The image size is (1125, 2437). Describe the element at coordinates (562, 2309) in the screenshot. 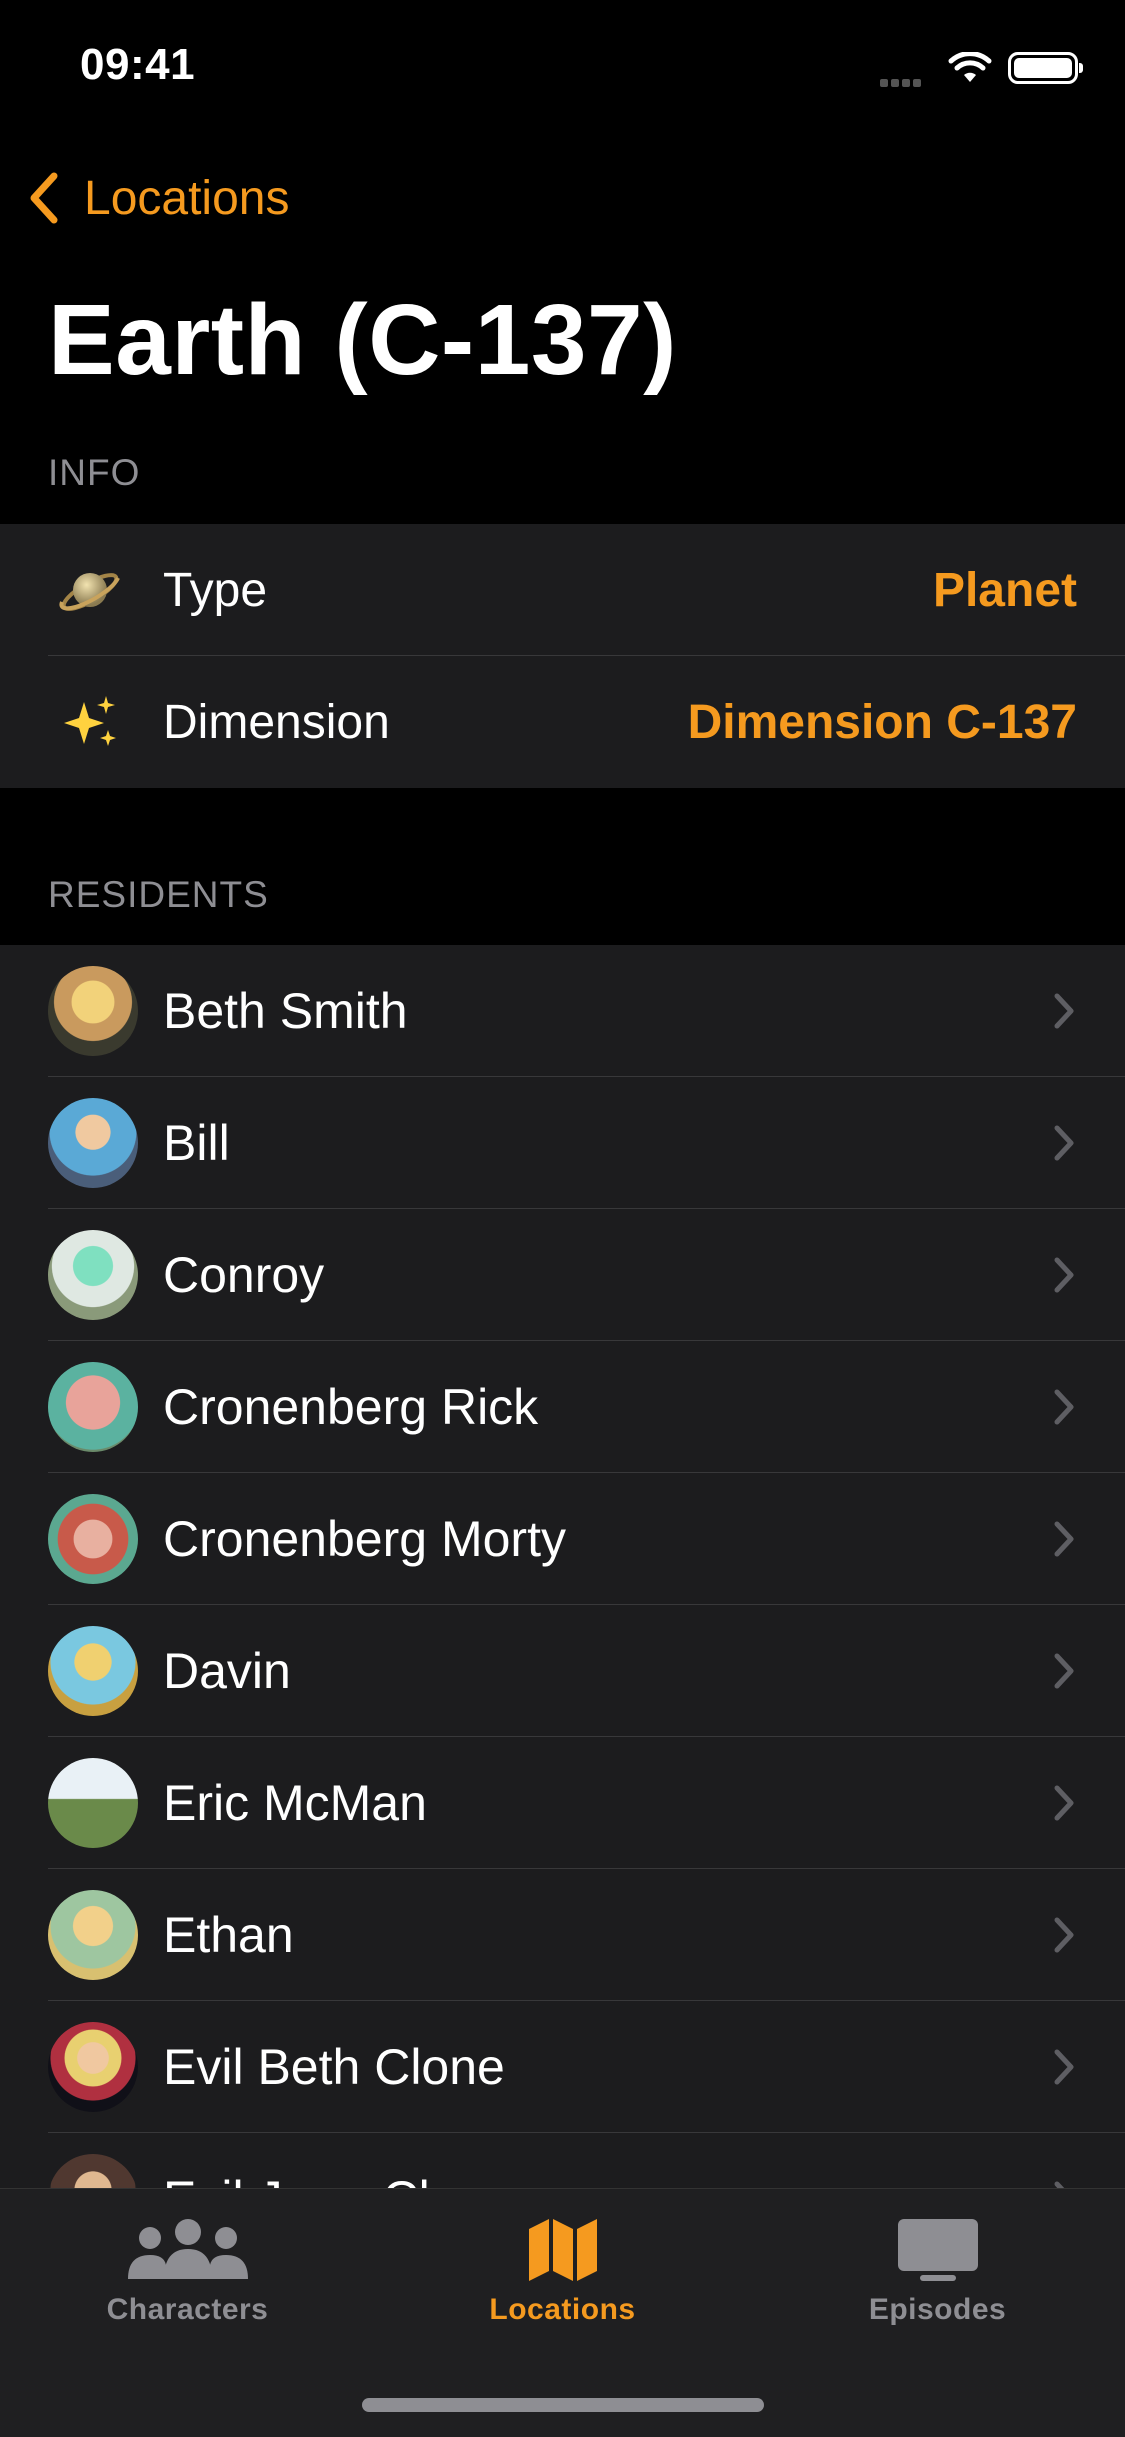

I see `tab-label: Locations` at that location.